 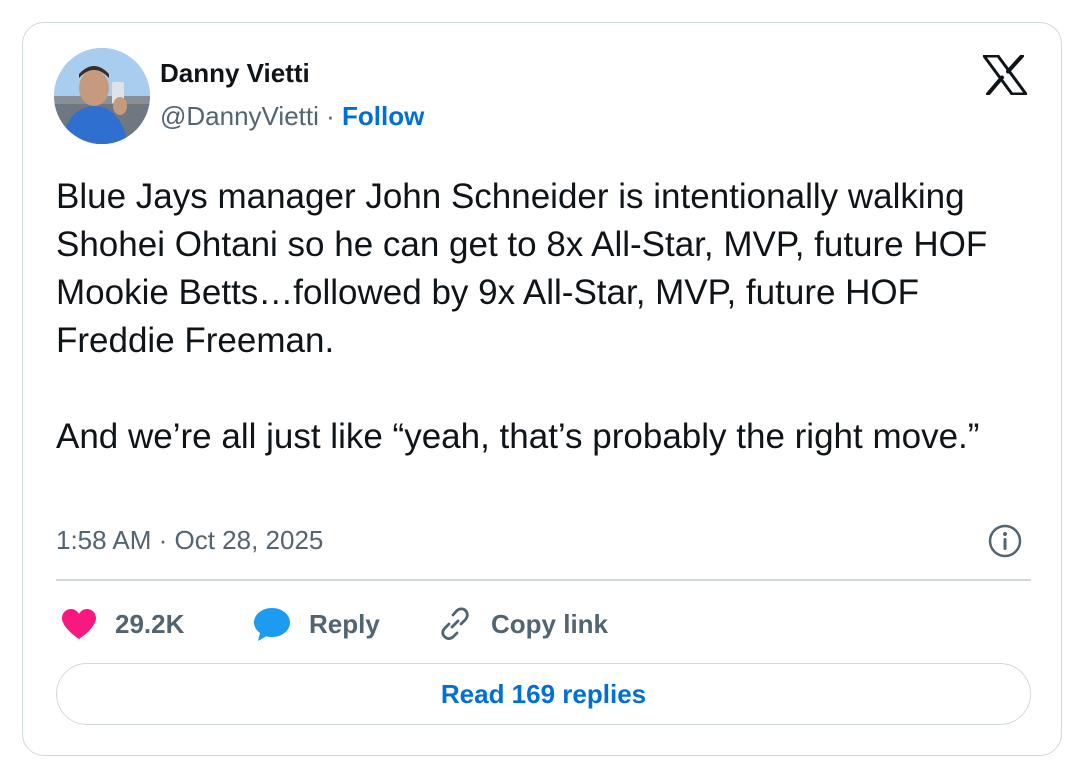 What do you see at coordinates (239, 116) in the screenshot?
I see `author-handle: @DannyVietti` at bounding box center [239, 116].